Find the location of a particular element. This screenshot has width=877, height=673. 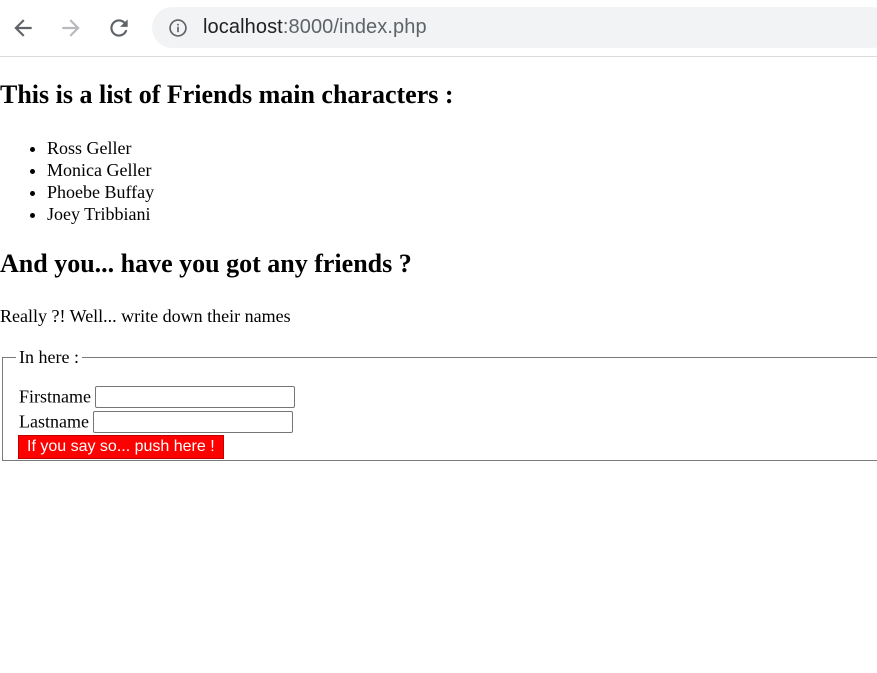

reload-button is located at coordinates (119, 28).